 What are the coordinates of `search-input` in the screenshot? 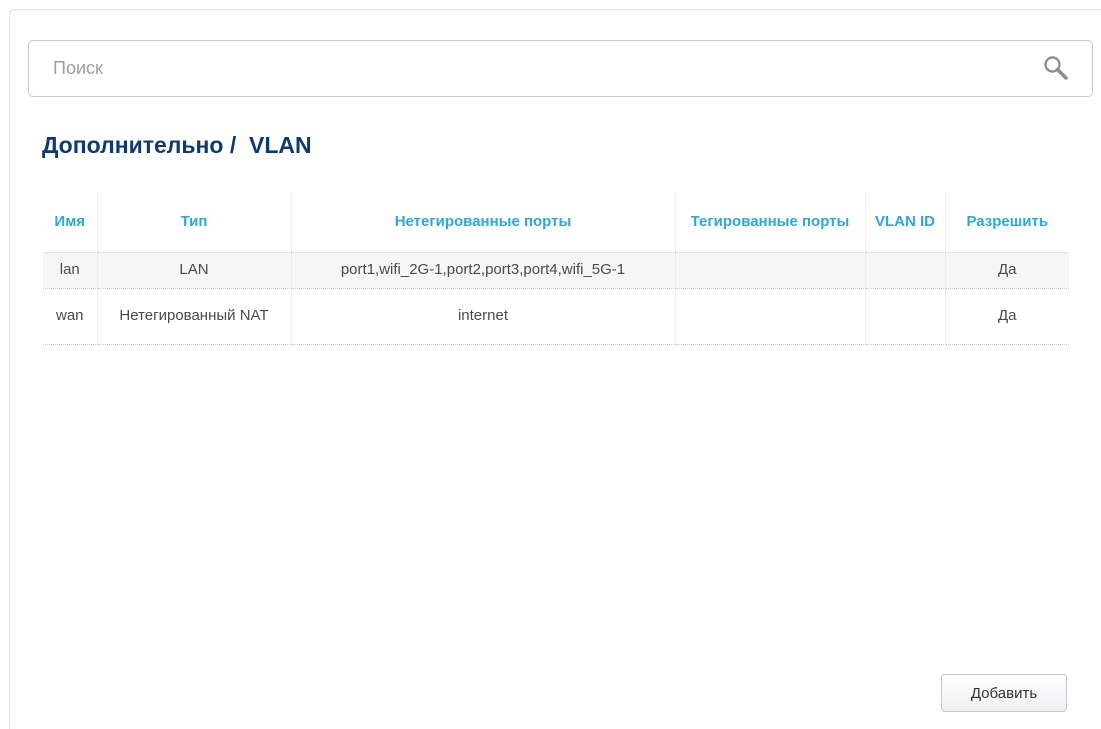 It's located at (529, 68).